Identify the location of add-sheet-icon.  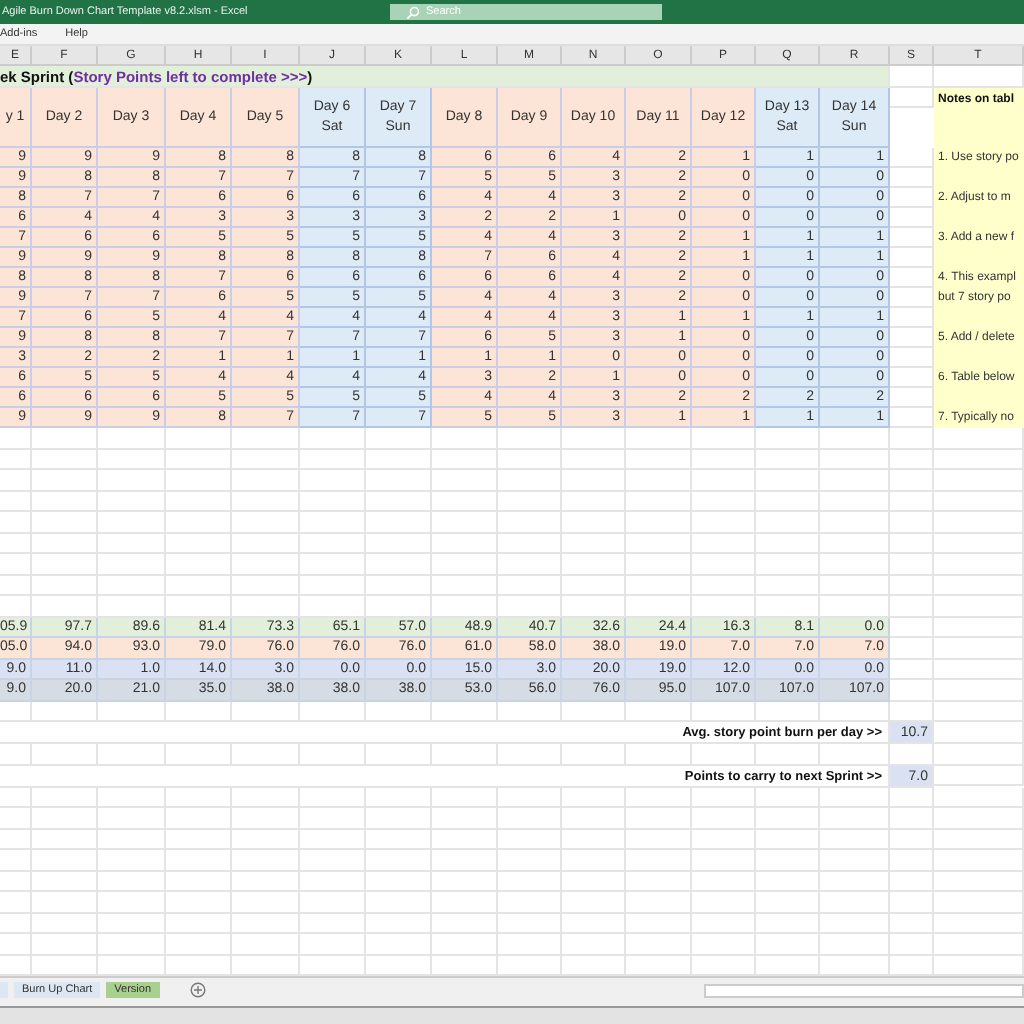
(197, 990).